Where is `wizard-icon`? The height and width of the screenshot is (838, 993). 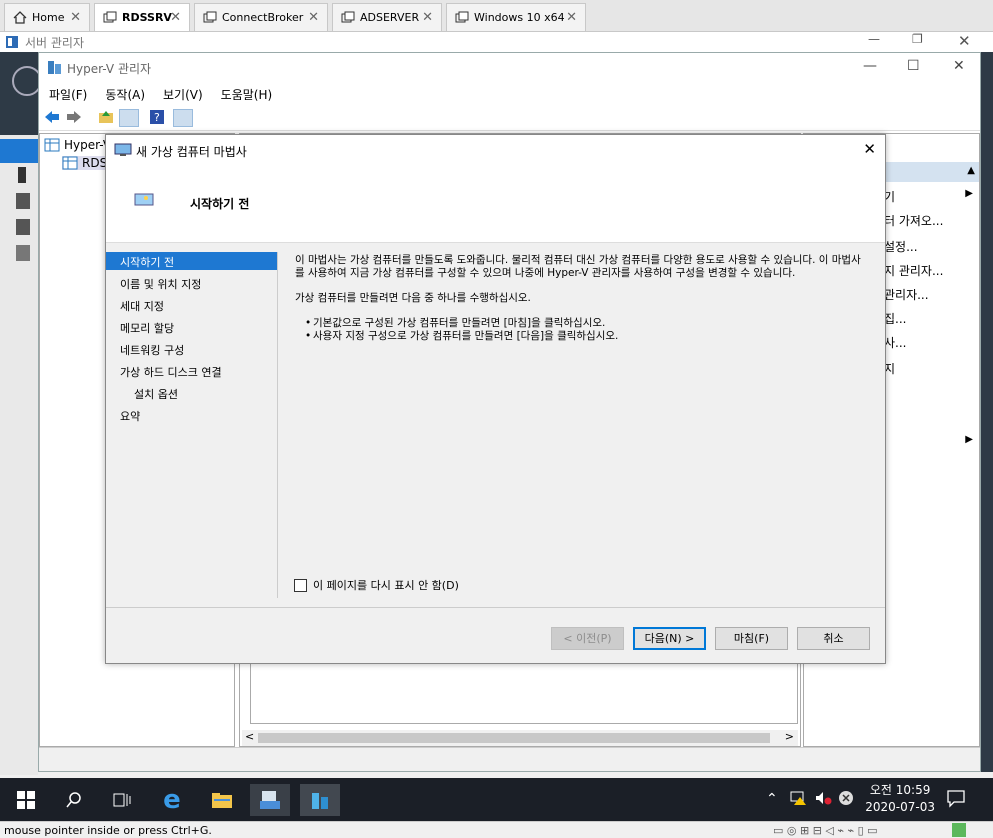
wizard-icon is located at coordinates (123, 151).